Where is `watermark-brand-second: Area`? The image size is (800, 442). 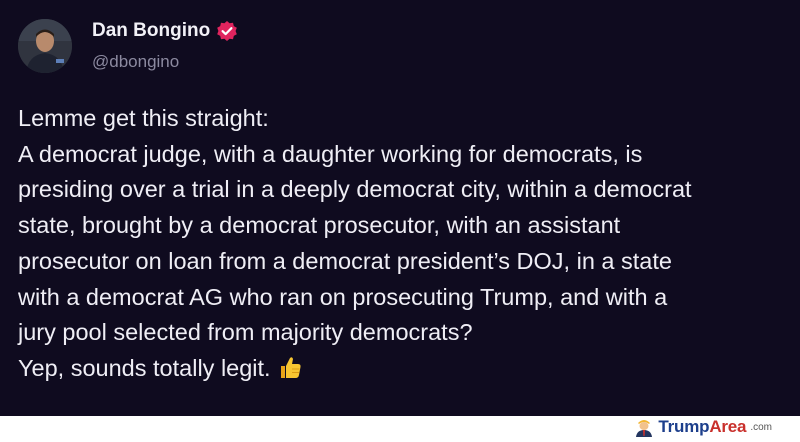 watermark-brand-second: Area is located at coordinates (728, 426).